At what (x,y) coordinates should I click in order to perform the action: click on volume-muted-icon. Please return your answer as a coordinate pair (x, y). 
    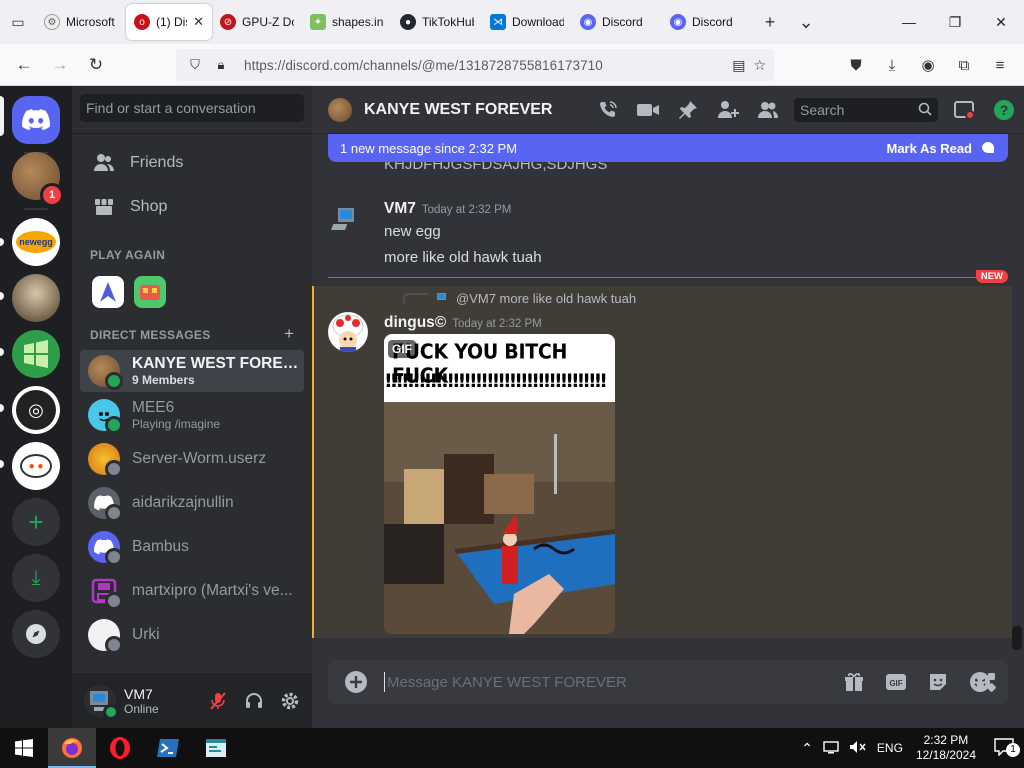
    Looking at the image, I should click on (858, 748).